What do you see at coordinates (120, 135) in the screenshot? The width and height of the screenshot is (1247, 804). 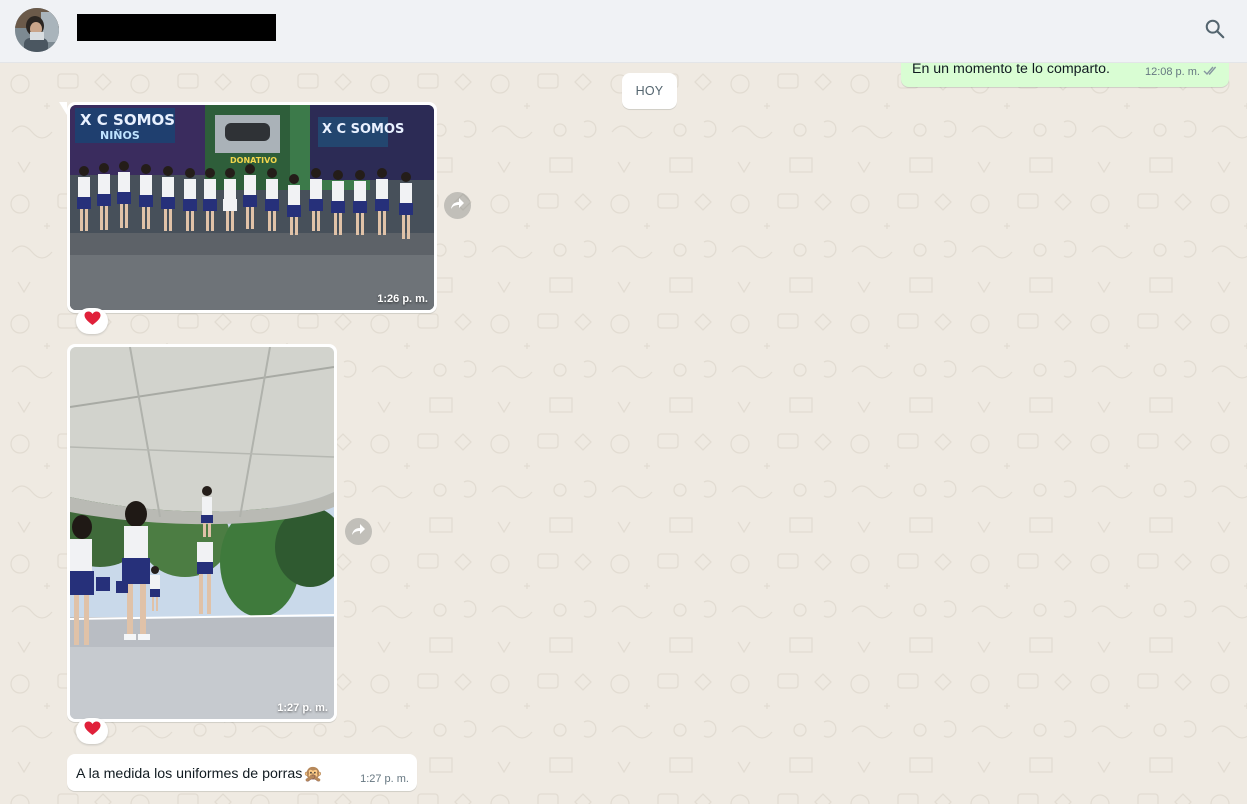 I see `svg-text: NIÑOS` at bounding box center [120, 135].